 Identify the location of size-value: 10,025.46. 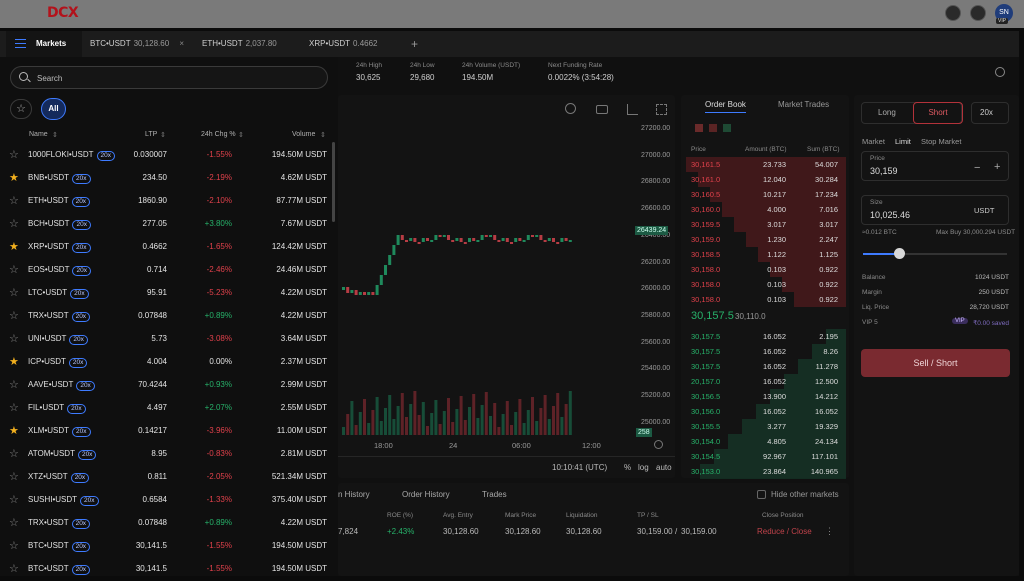
(890, 215).